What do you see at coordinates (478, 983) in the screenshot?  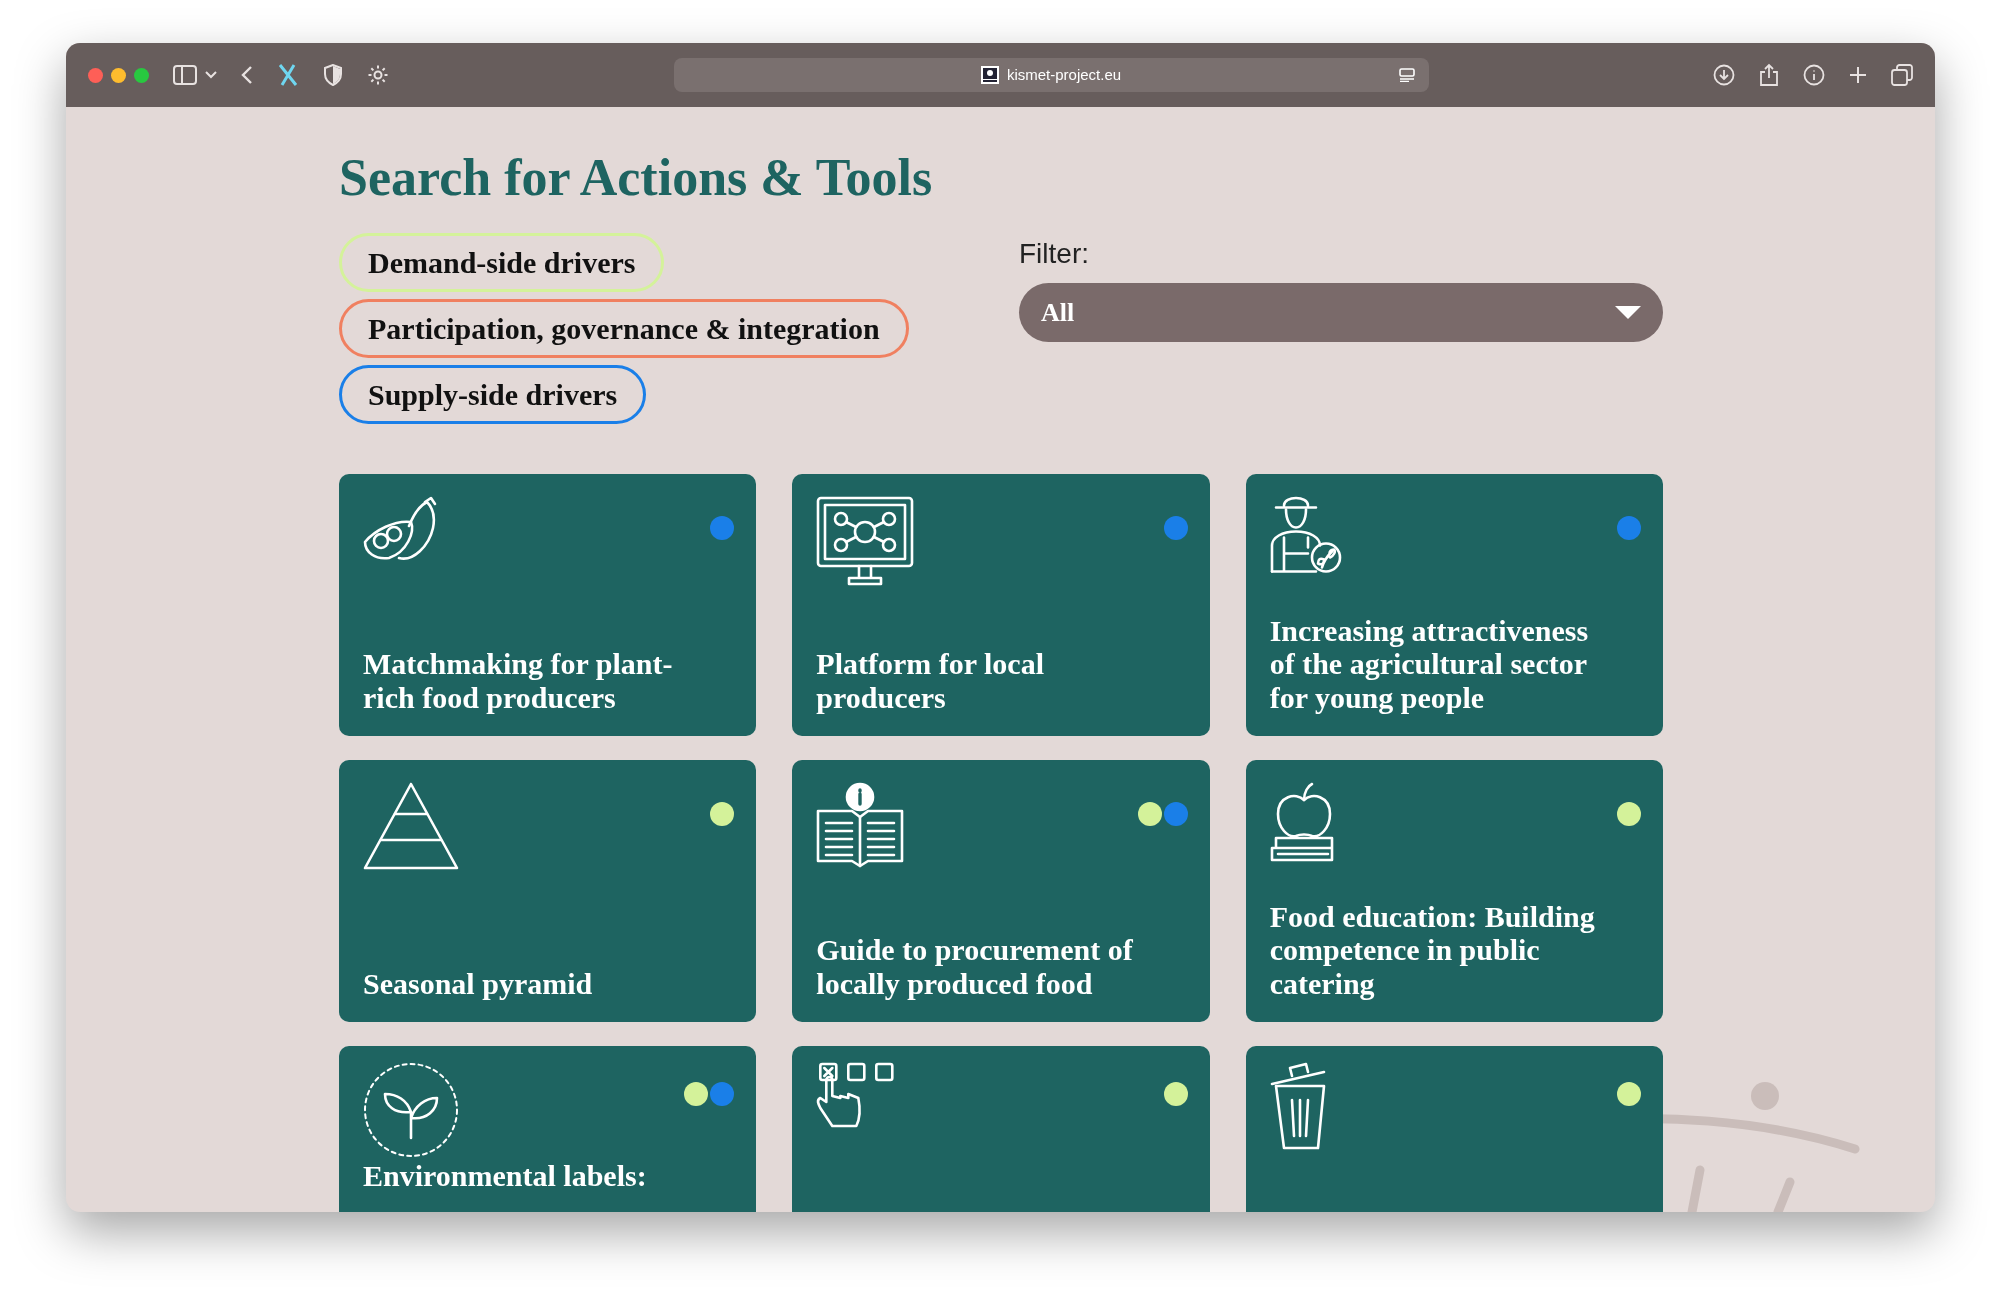 I see `card-title: Seasonal pyramid` at bounding box center [478, 983].